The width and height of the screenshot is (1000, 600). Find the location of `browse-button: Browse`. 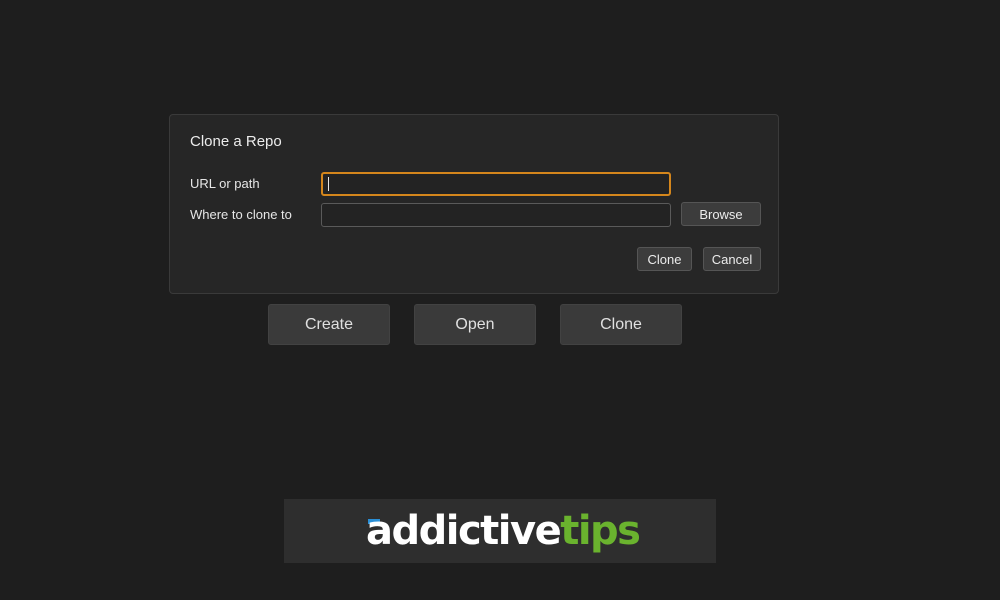

browse-button: Browse is located at coordinates (721, 214).